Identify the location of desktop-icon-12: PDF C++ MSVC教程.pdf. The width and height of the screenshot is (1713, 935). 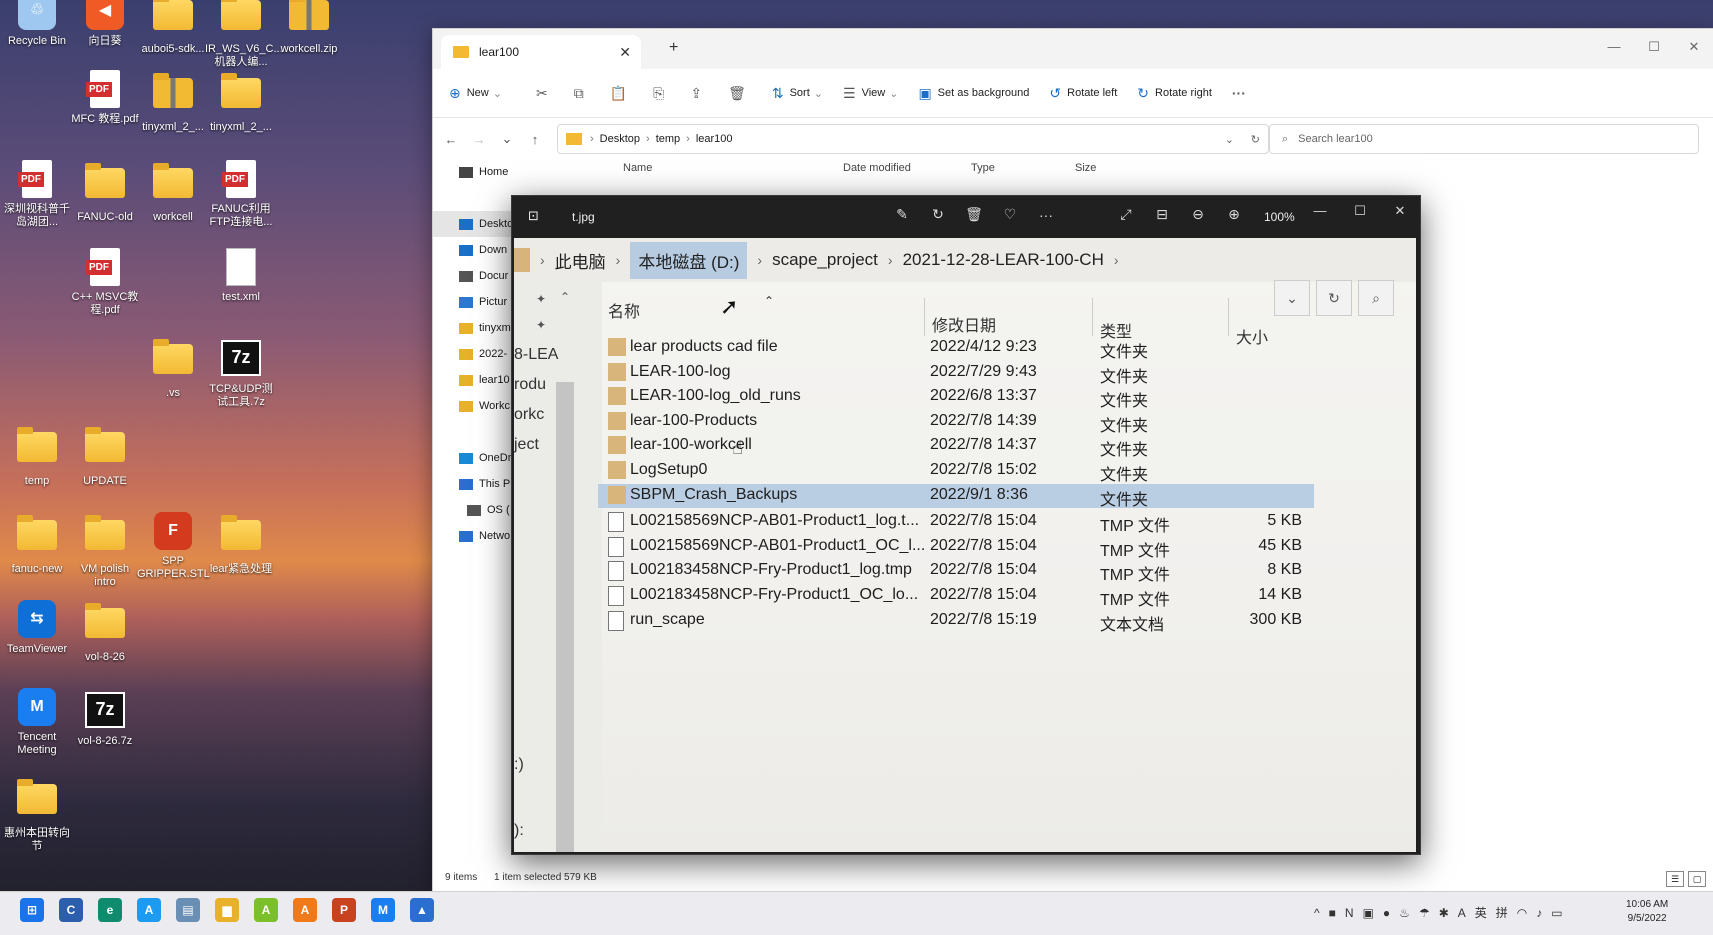
(105, 282).